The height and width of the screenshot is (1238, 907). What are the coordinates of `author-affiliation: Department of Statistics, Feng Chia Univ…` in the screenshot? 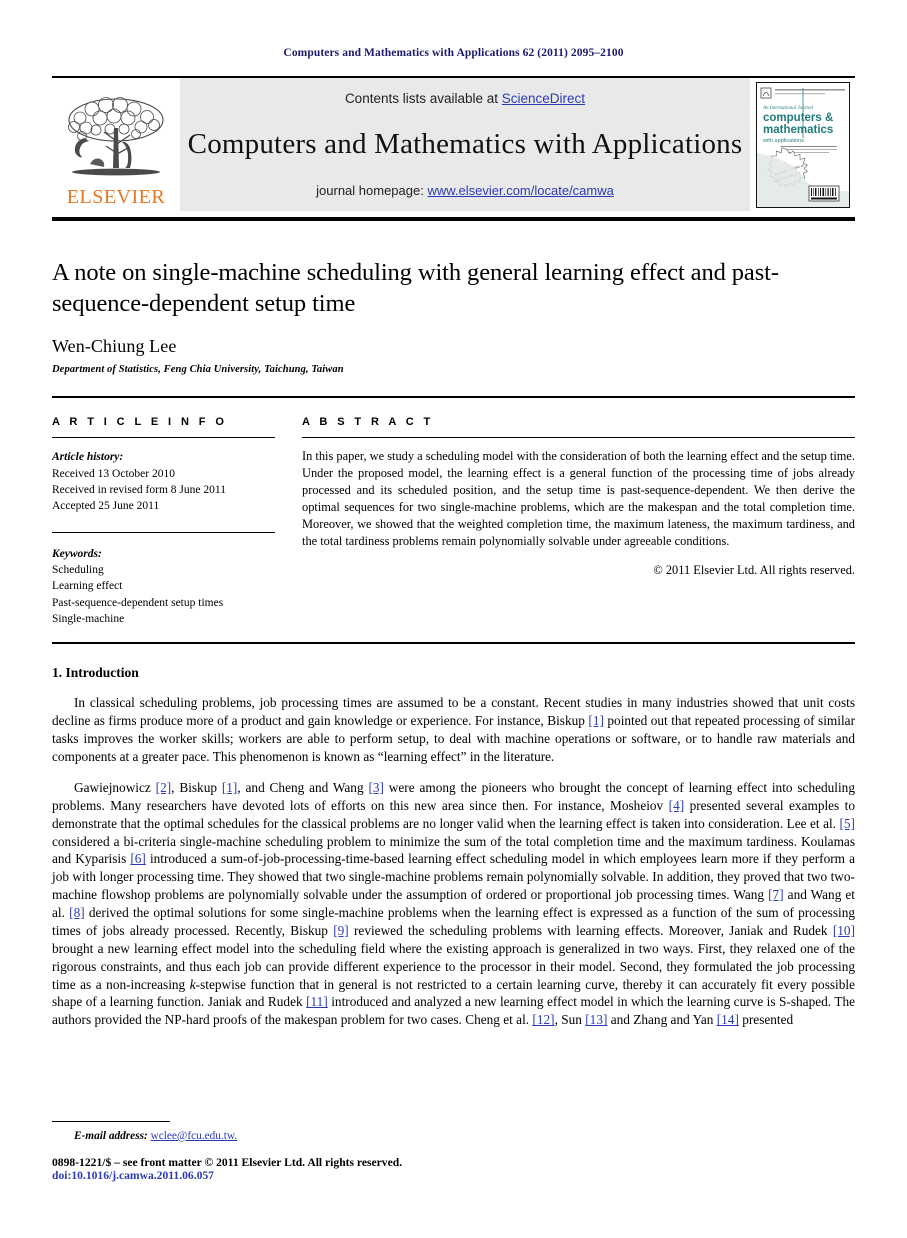 It's located at (198, 370).